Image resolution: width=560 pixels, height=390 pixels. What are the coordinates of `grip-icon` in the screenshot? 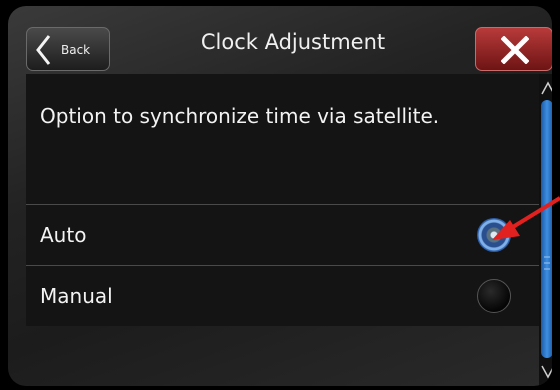 It's located at (547, 263).